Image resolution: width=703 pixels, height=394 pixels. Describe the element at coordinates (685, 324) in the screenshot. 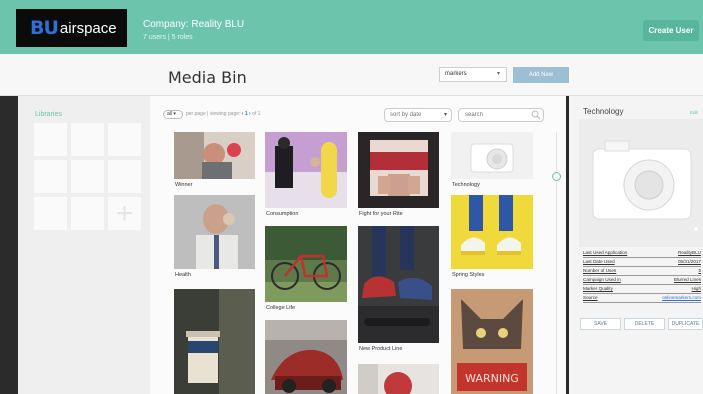

I see `duplicate-button: DUPLICATE` at that location.